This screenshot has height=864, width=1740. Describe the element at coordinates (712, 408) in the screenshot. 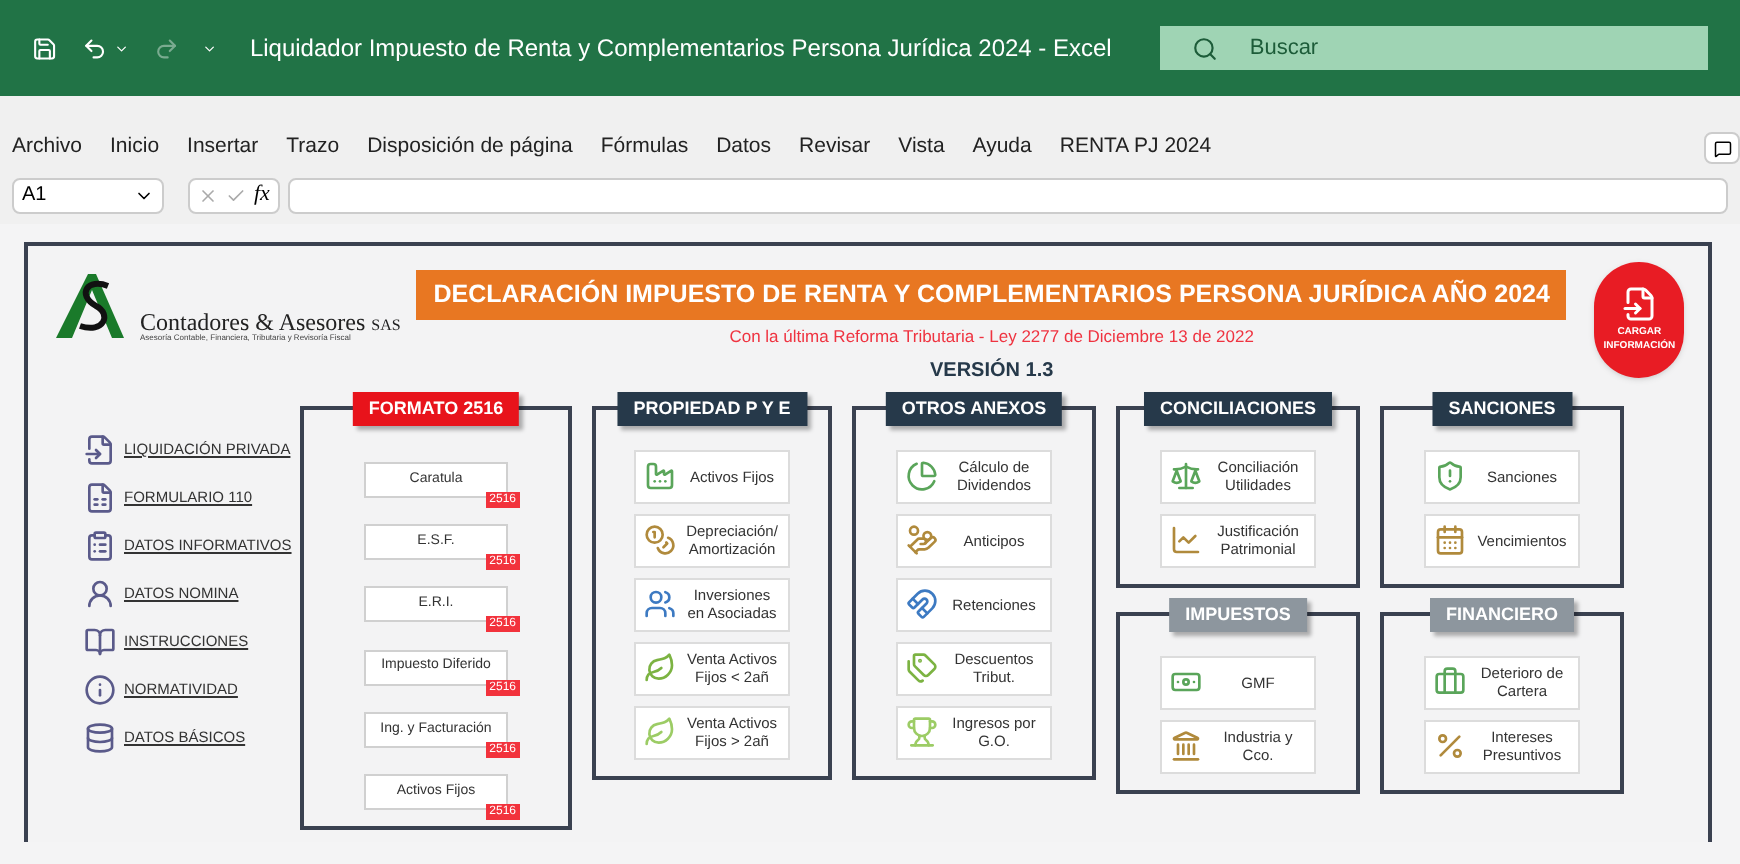

I see `group-header: PROPIEDAD P Y E` at that location.